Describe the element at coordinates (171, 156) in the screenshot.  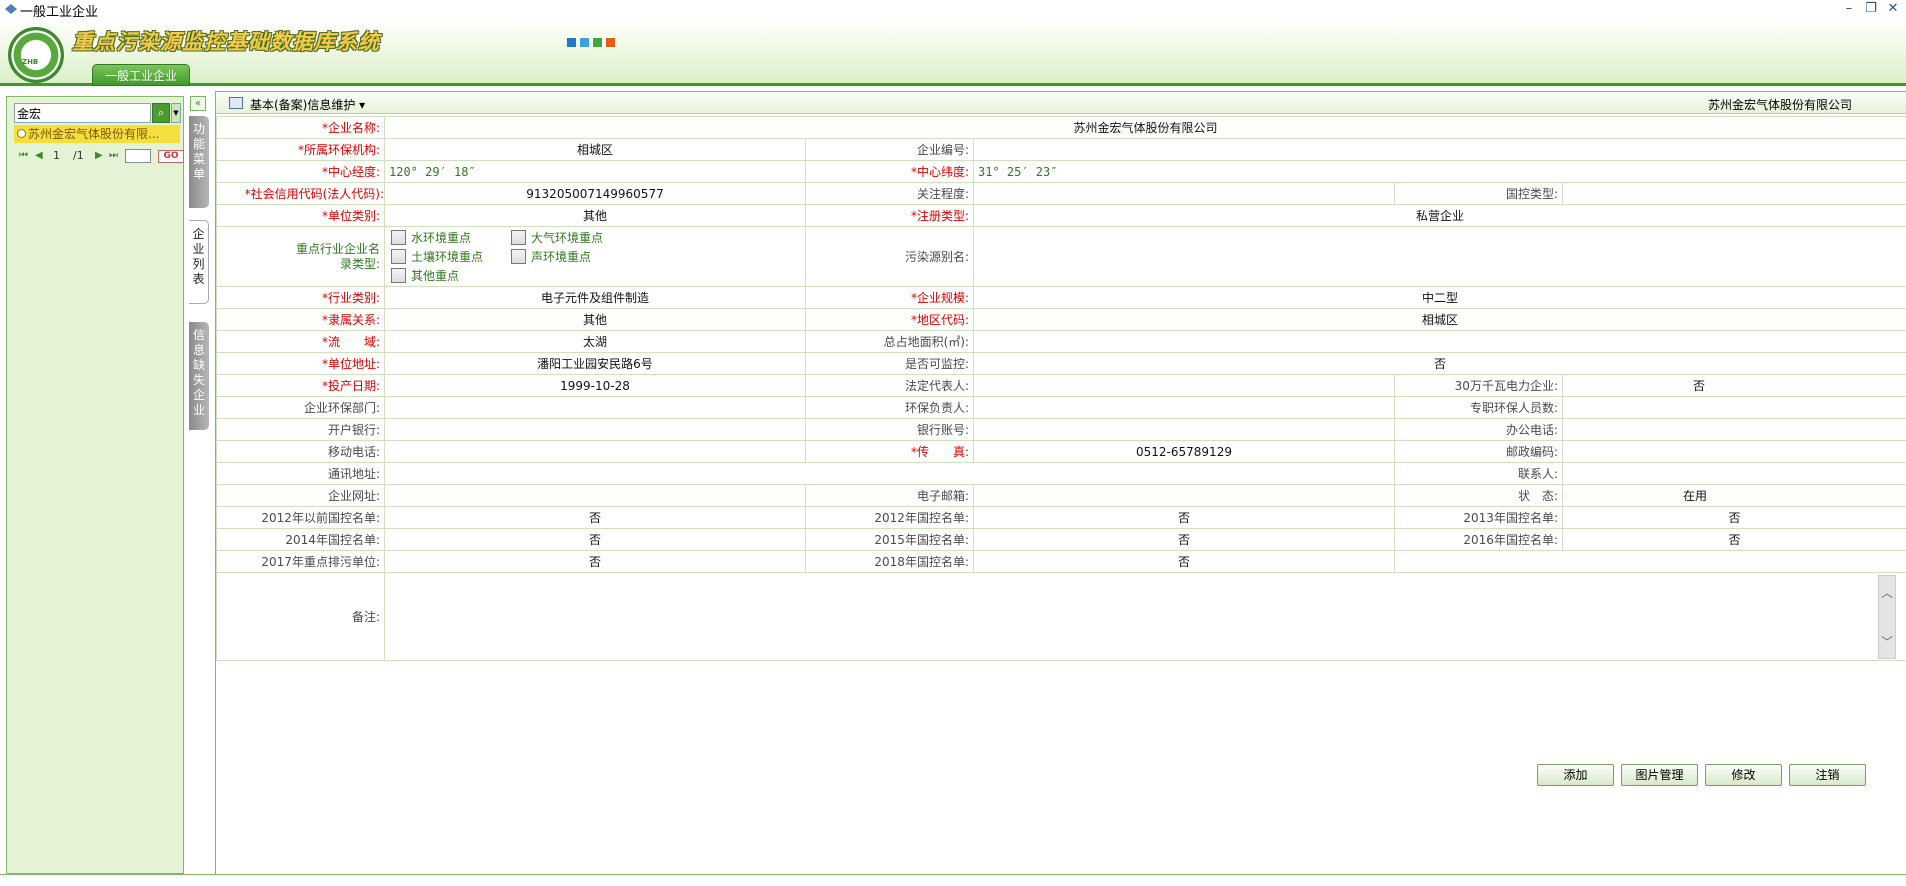
I see `go-button: GO` at that location.